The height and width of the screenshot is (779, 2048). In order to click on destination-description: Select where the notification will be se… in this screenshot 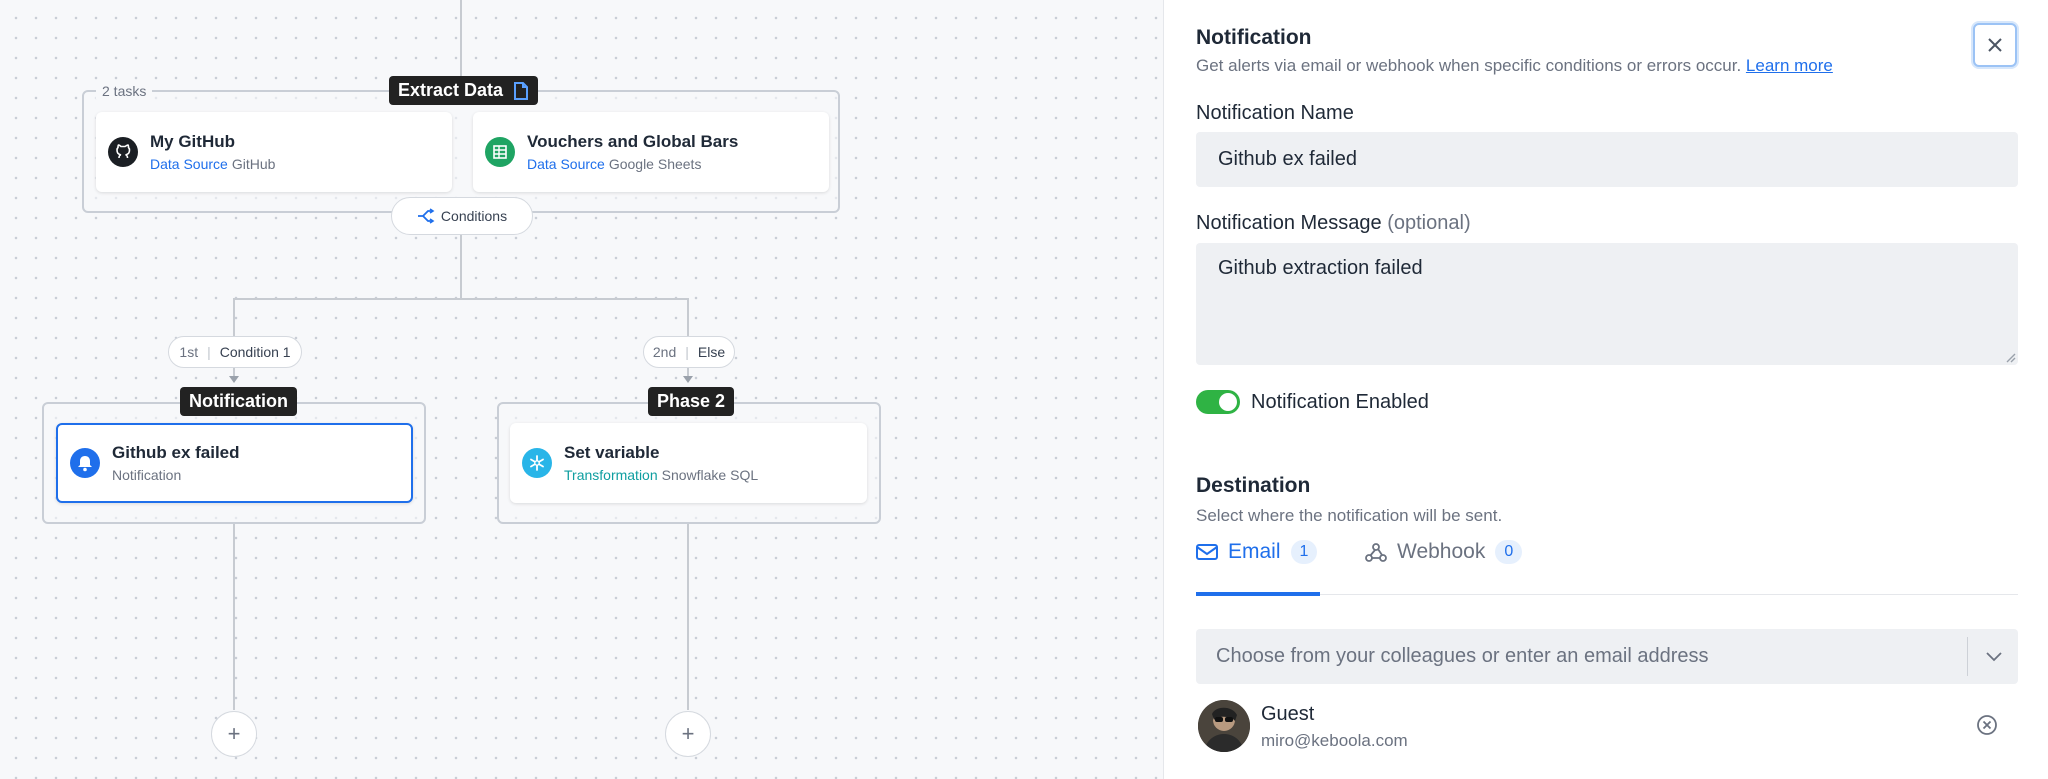, I will do `click(1349, 515)`.